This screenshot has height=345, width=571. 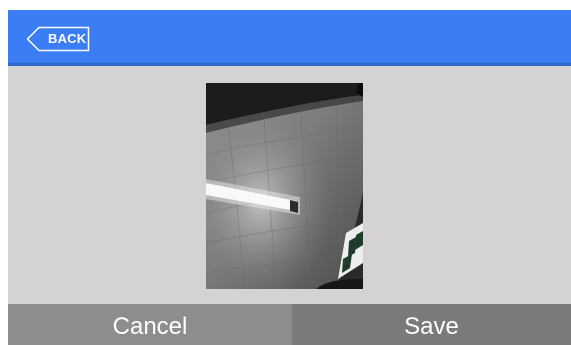 I want to click on back-button: BACK, so click(x=58, y=39).